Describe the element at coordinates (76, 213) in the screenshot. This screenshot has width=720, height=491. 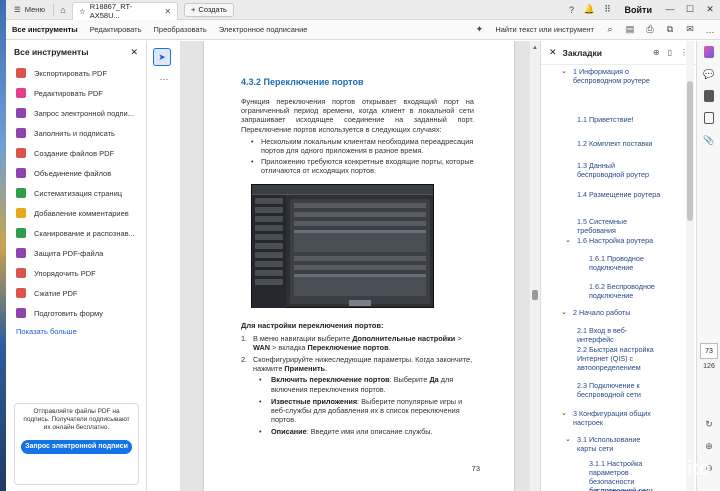
I see `tool-item: Добавление комментариев` at that location.